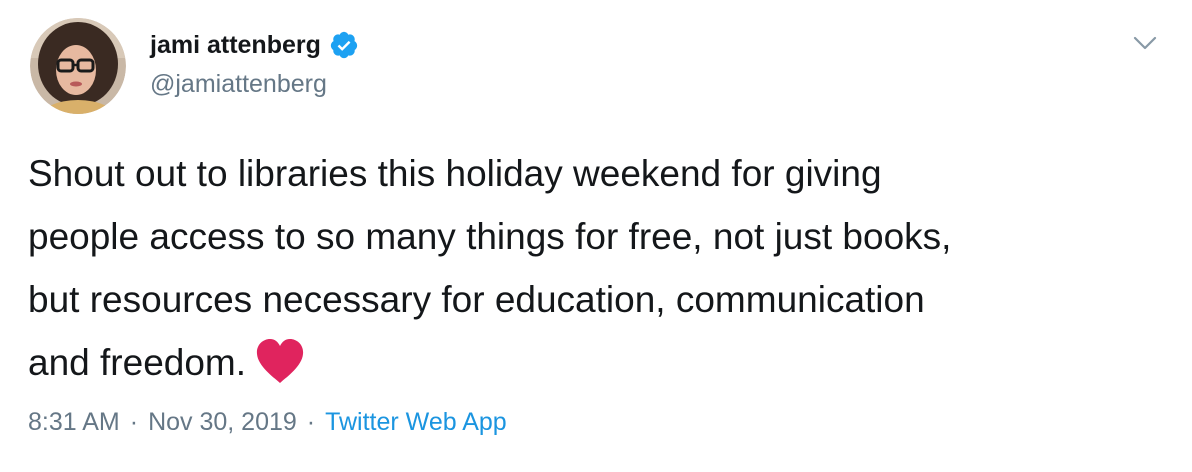 The image size is (1192, 472). I want to click on tweet-time: 8:31 AM, so click(74, 422).